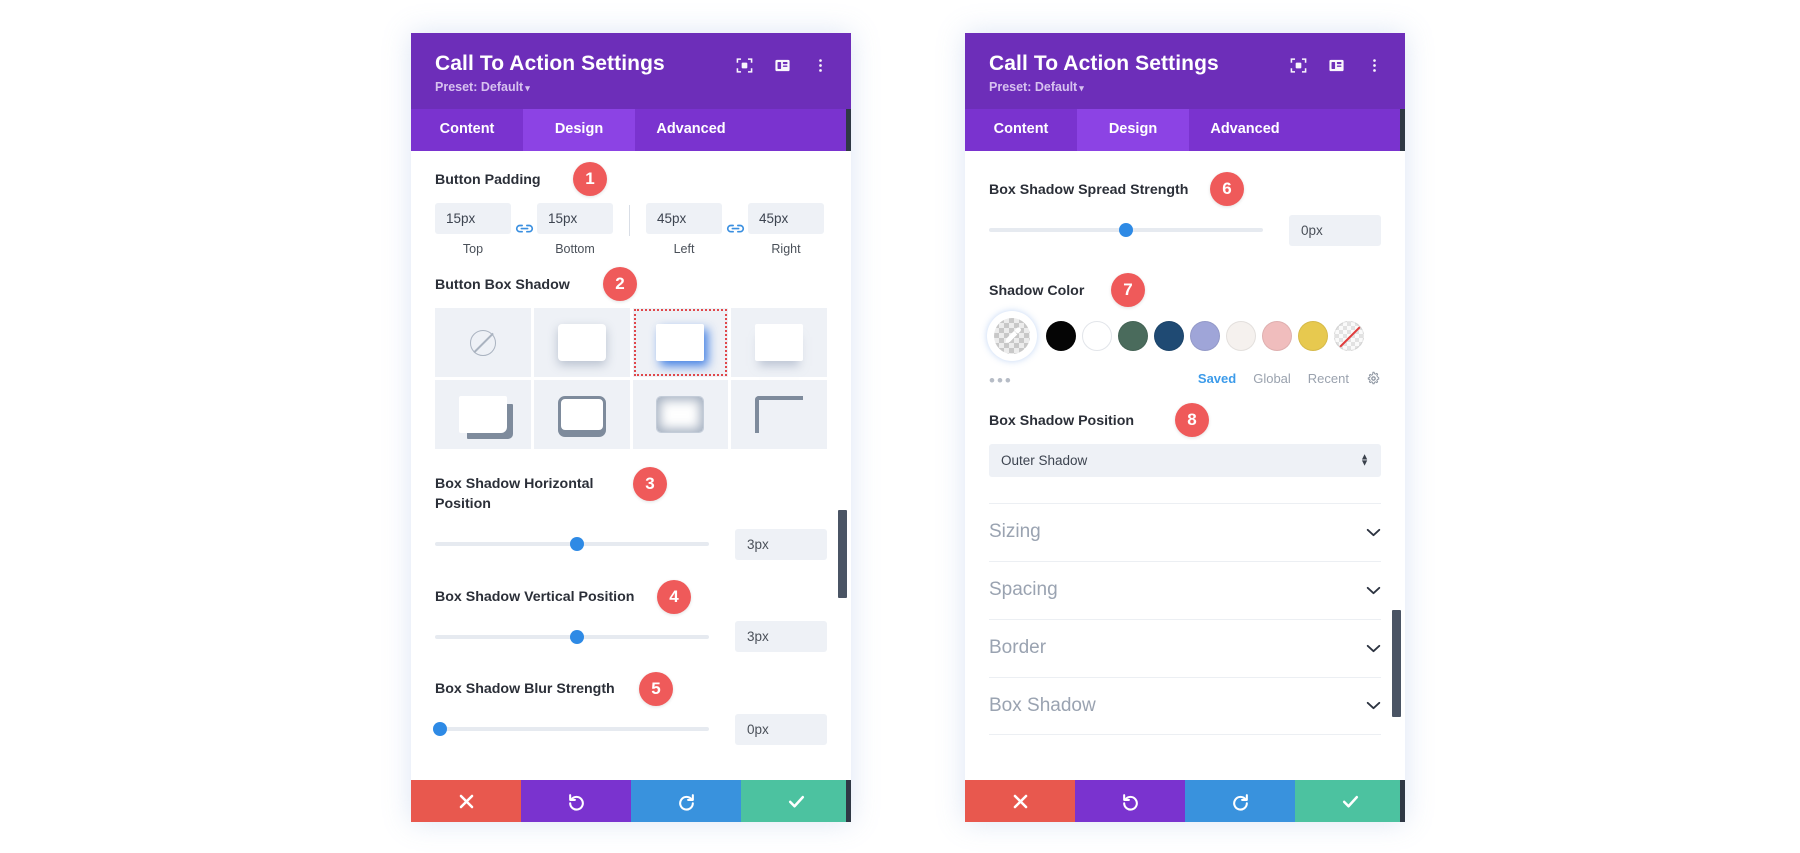 The width and height of the screenshot is (1800, 853). Describe the element at coordinates (1397, 465) in the screenshot. I see `scrollbar-track-right` at that location.